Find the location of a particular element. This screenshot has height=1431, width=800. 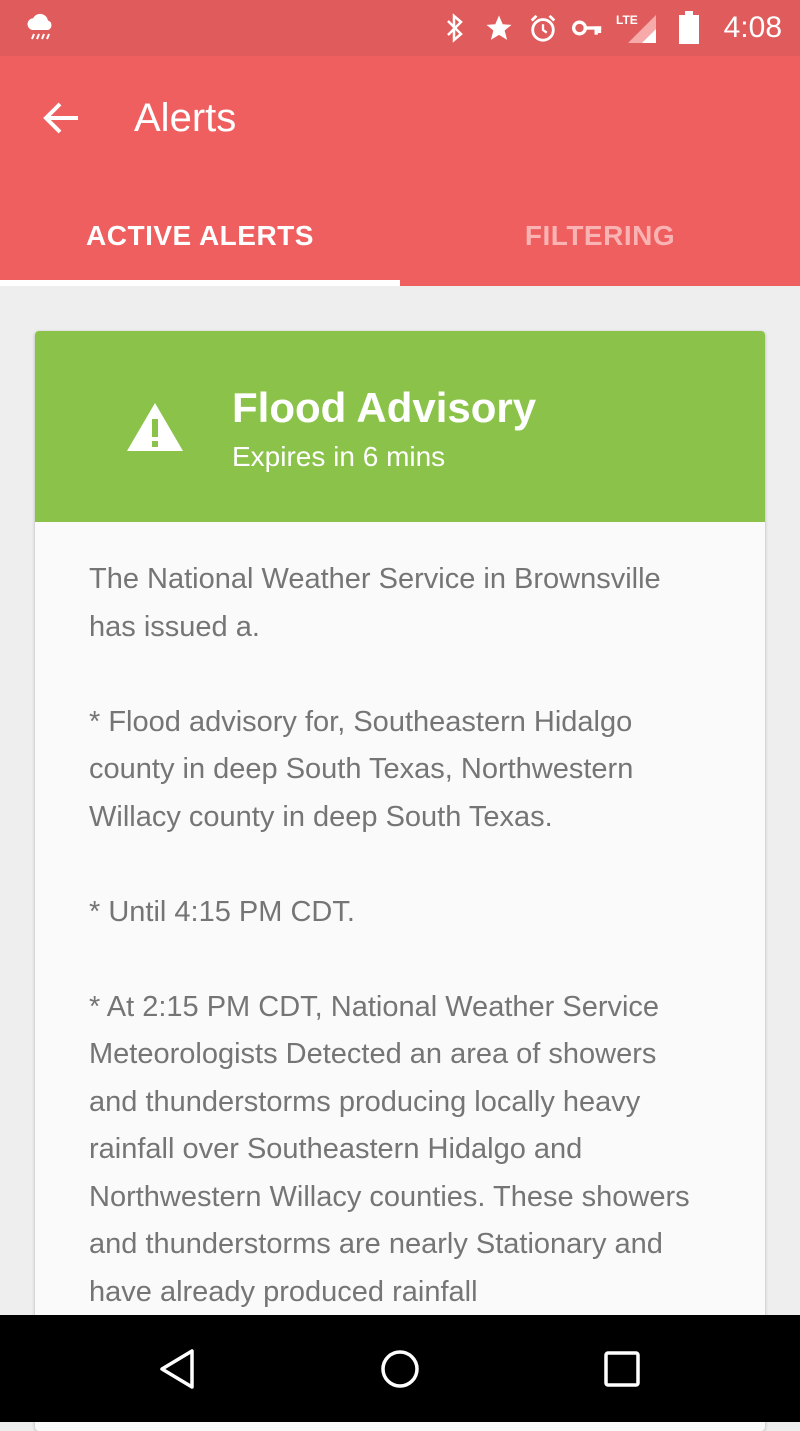

tab-label: FILTERING is located at coordinates (600, 235).